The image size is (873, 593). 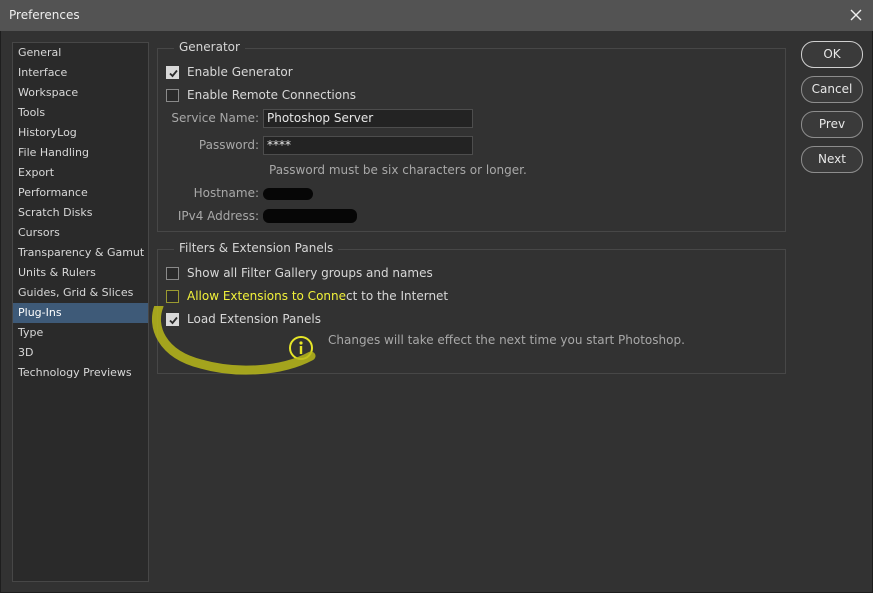 What do you see at coordinates (80, 113) in the screenshot?
I see `sidebar-item-tools: Tools` at bounding box center [80, 113].